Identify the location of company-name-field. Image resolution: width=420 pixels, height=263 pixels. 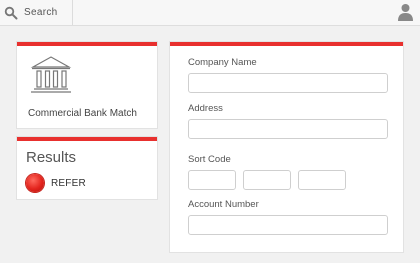
(288, 83).